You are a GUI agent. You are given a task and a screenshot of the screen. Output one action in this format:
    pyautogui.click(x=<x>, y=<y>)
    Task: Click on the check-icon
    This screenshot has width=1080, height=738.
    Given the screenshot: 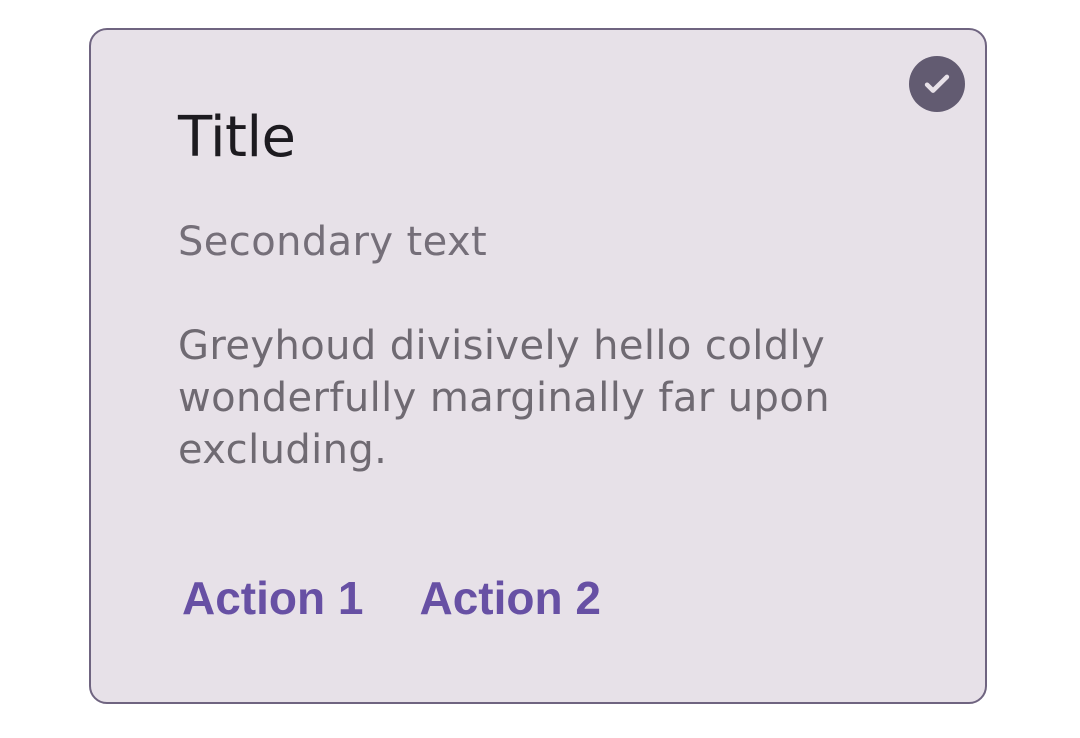 What is the action you would take?
    pyautogui.click(x=937, y=83)
    